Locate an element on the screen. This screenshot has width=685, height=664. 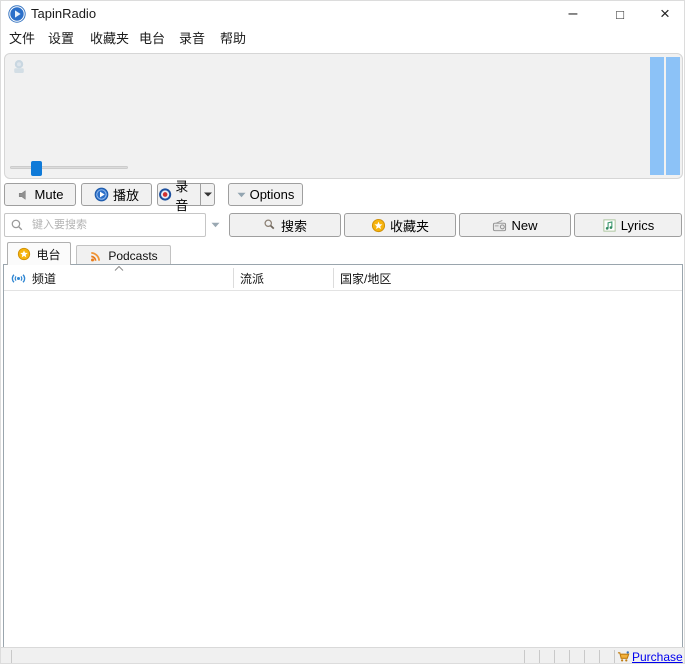
maximize-button: □ is located at coordinates (620, 14).